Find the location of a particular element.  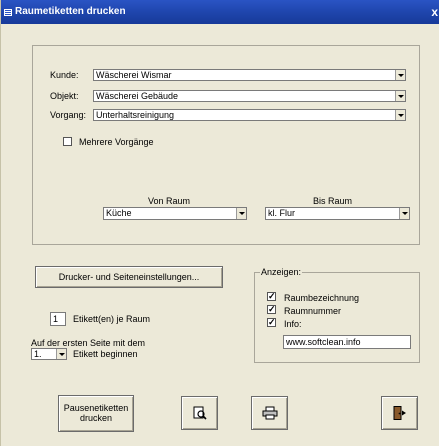

print-button is located at coordinates (269, 413).